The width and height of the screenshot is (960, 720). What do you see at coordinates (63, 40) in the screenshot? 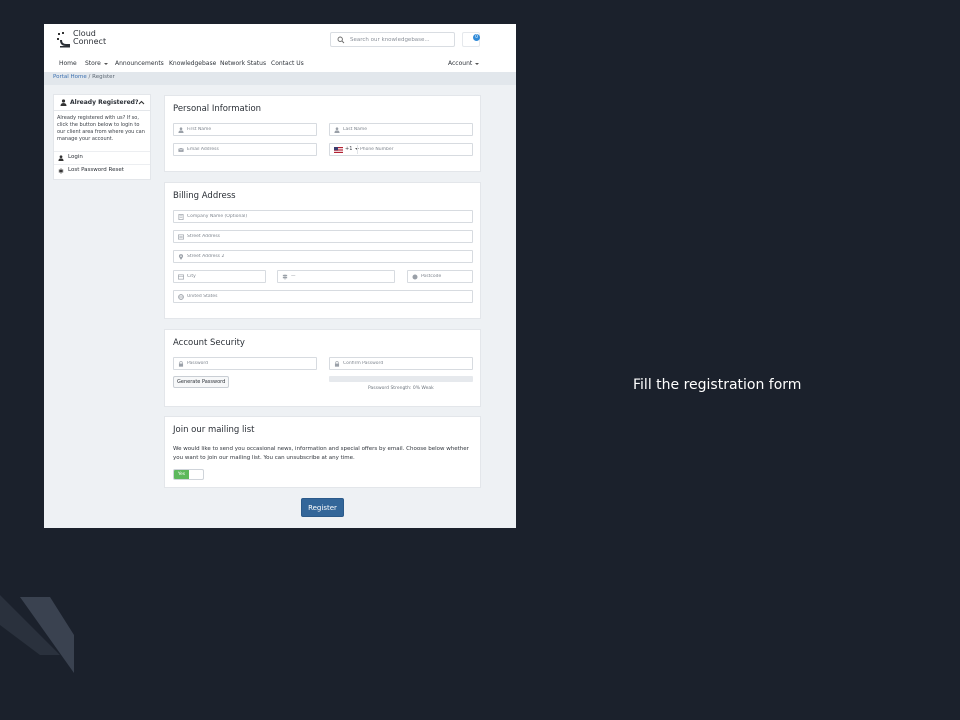
I see `cloud-connect-logo-icon` at bounding box center [63, 40].